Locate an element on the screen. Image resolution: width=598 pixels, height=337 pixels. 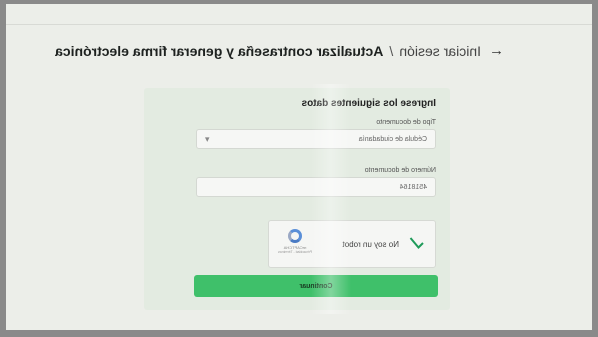
checkmark-icon is located at coordinates (417, 243).